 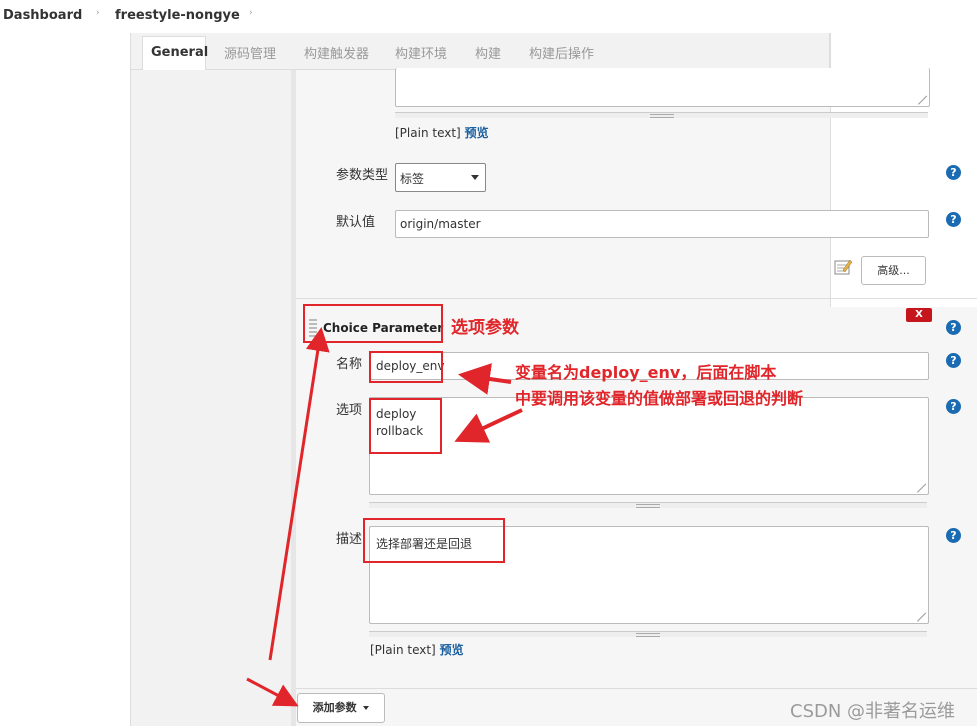 I want to click on watermark: CSDN @非著名运维, so click(x=873, y=711).